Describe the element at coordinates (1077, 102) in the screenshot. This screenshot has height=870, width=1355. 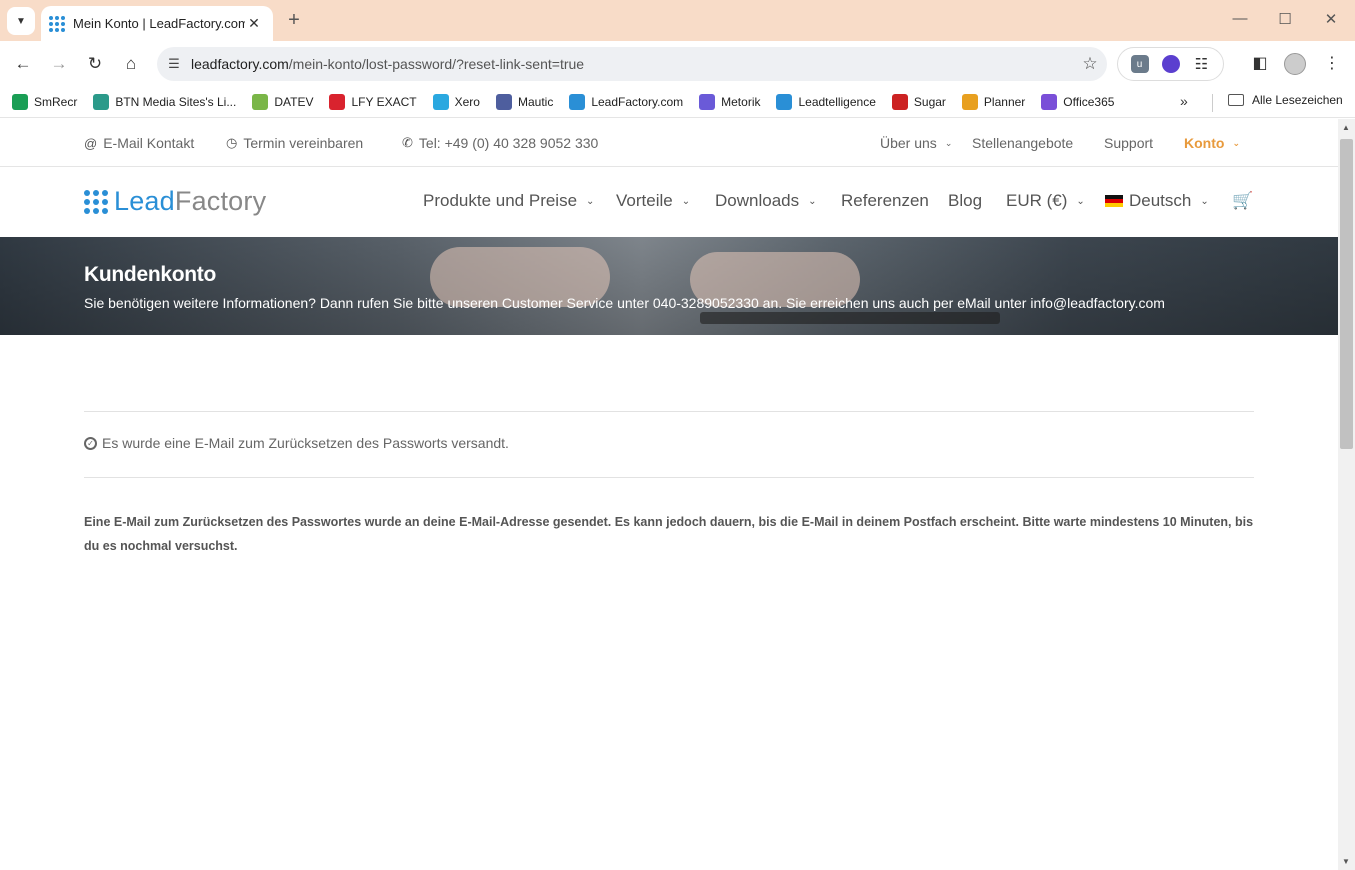
I see `bookmark-item: Office365` at that location.